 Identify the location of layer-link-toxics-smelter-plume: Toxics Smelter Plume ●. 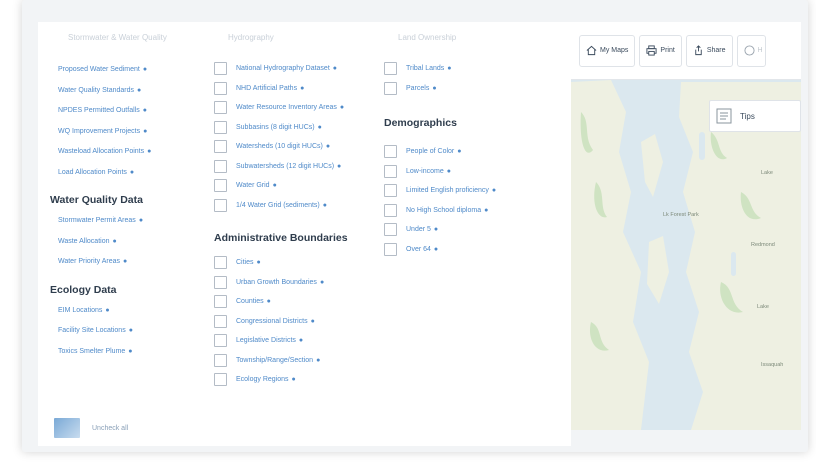
(118, 352).